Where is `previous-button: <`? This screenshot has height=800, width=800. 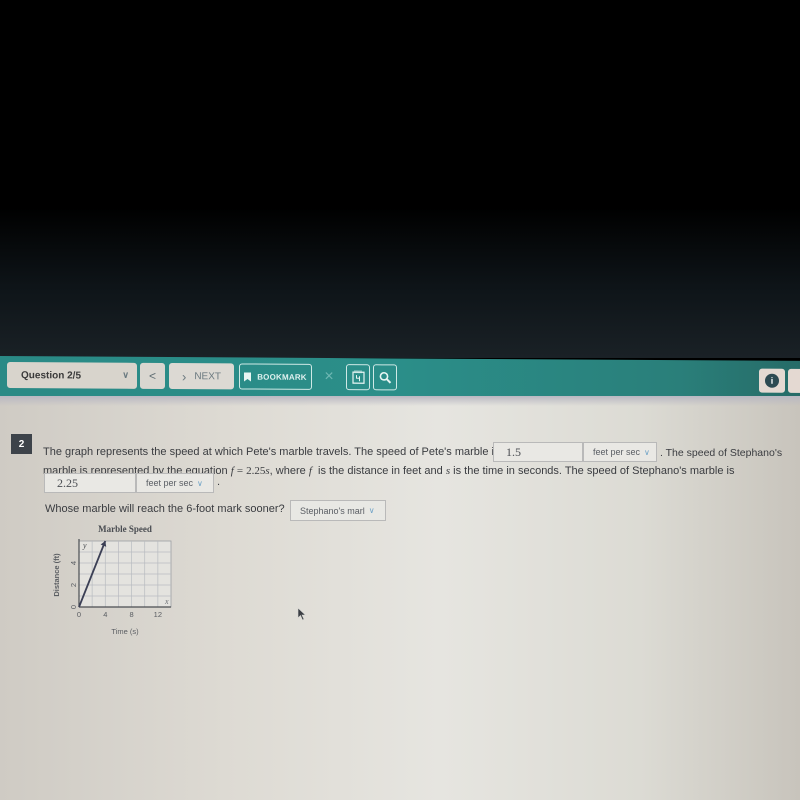 previous-button: < is located at coordinates (152, 376).